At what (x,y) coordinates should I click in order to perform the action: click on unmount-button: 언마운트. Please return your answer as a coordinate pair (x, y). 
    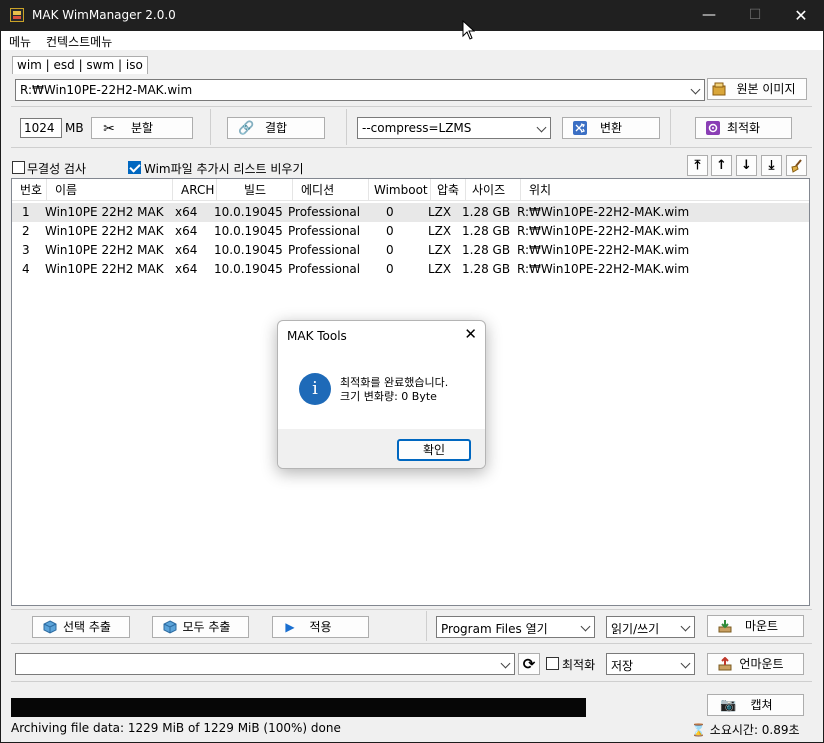
    Looking at the image, I should click on (755, 664).